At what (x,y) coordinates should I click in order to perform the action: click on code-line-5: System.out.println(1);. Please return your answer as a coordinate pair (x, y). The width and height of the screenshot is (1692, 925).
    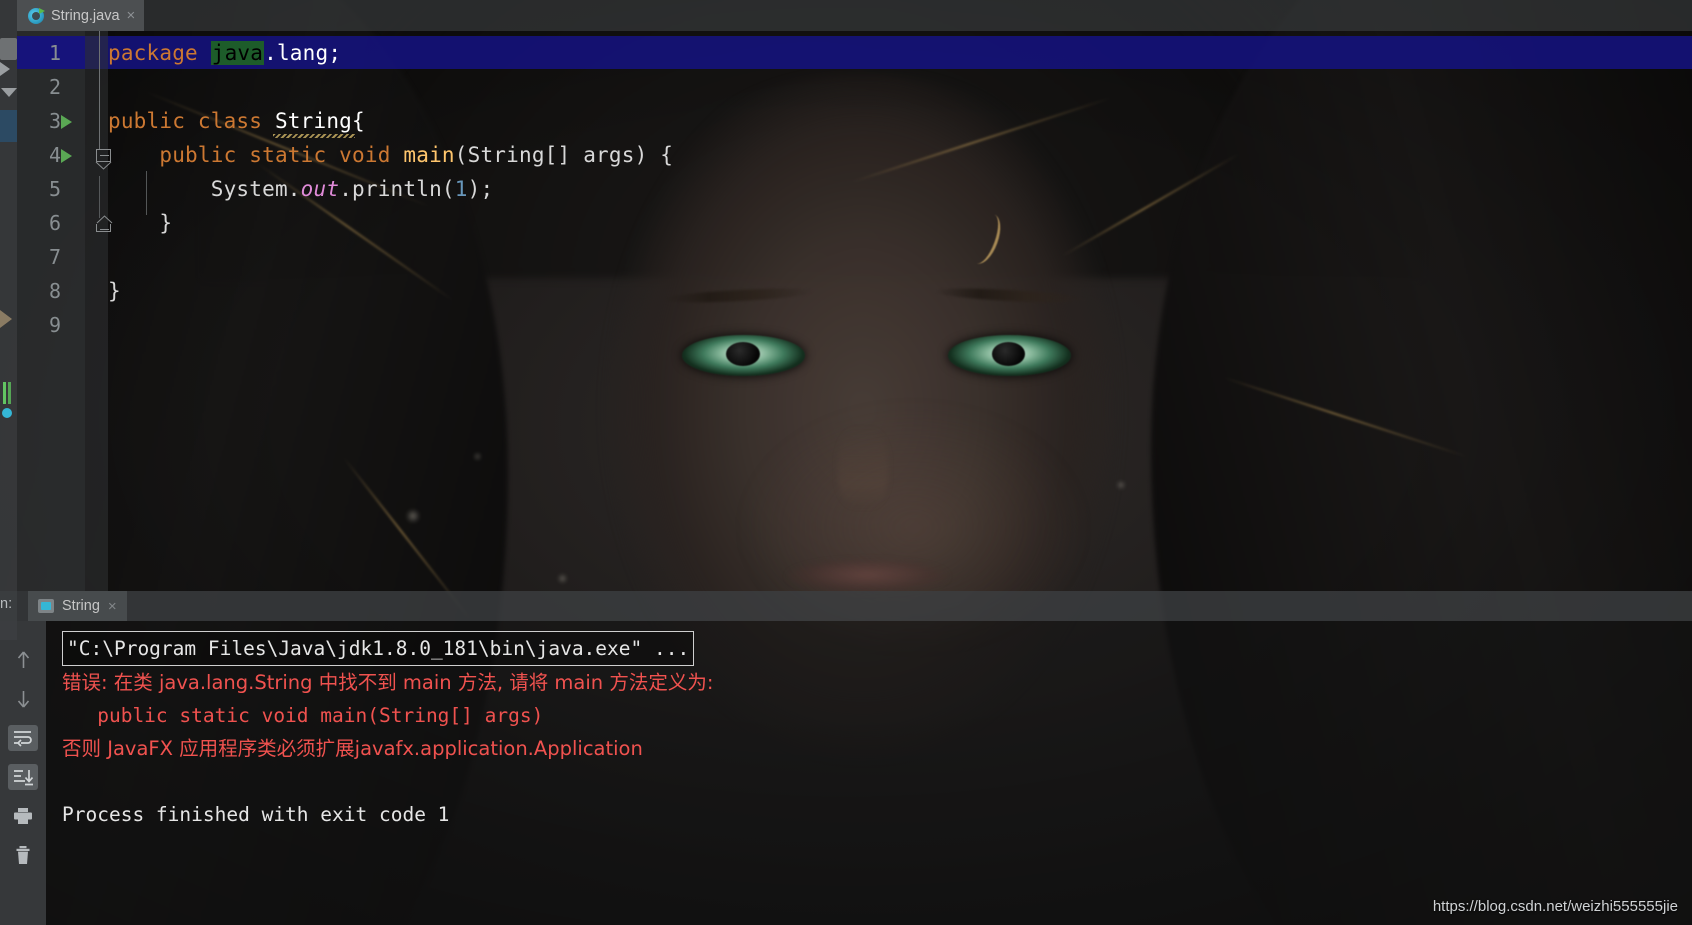
    Looking at the image, I should click on (301, 189).